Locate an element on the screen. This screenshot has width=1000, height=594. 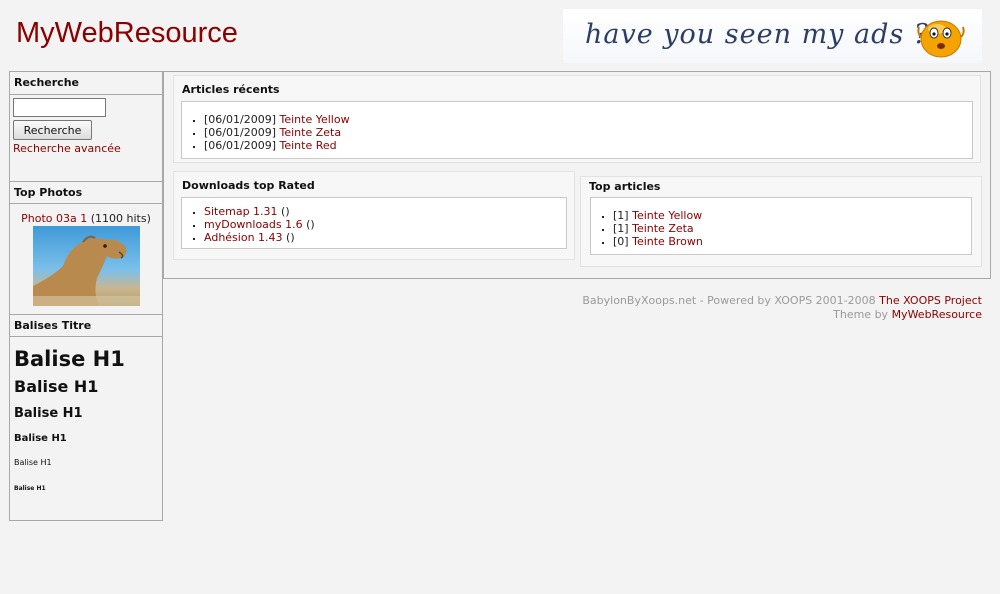
download-link: myDownloads 1.6 is located at coordinates (253, 224).